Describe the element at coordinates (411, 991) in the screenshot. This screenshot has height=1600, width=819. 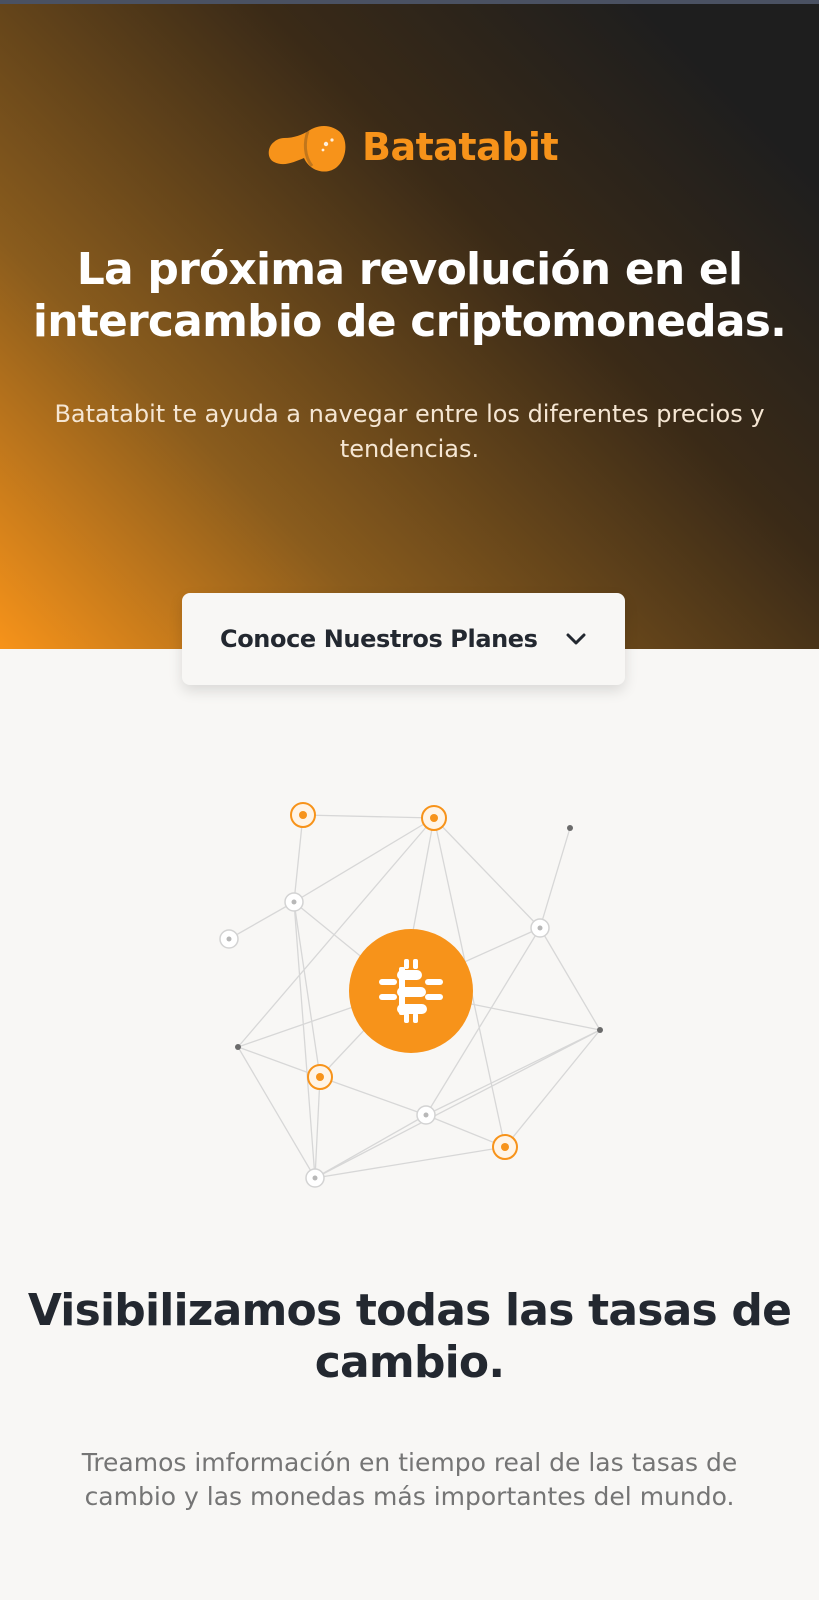
I see `bitcoin-icon` at that location.